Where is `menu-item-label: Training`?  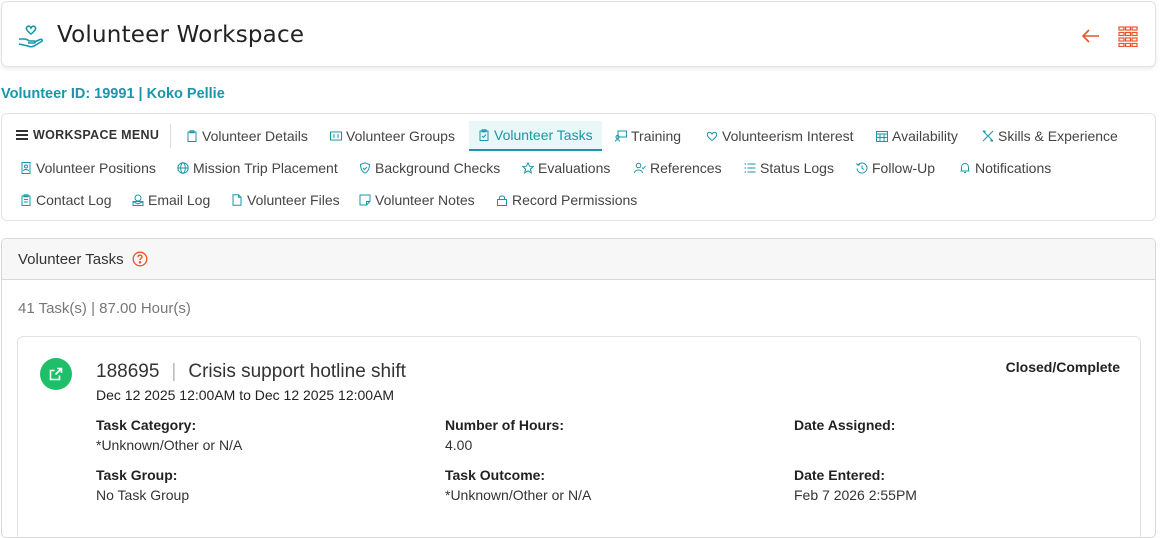
menu-item-label: Training is located at coordinates (656, 136).